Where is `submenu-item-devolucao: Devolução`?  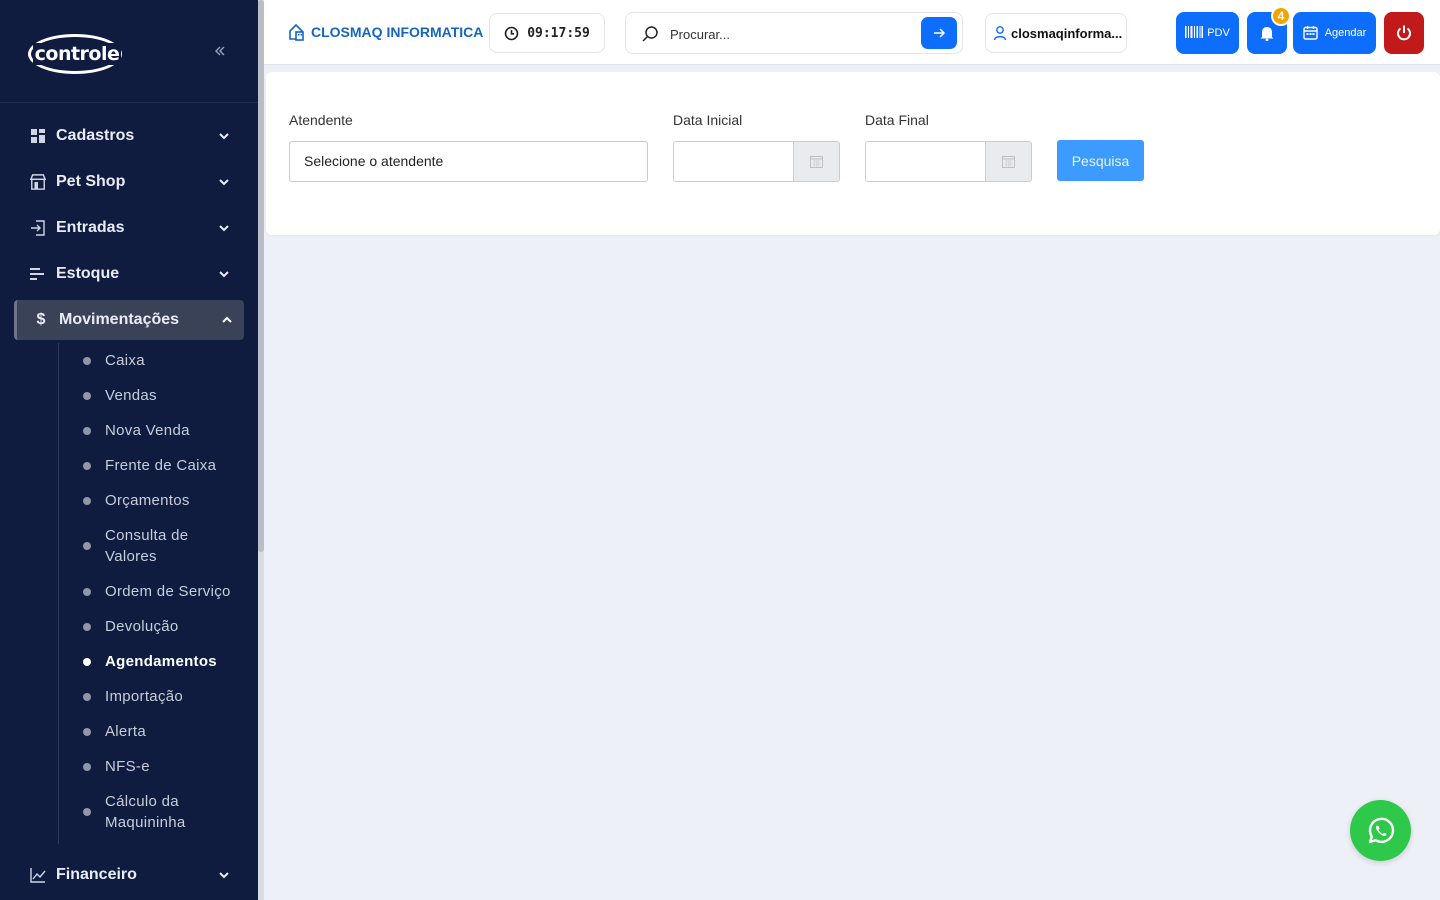 submenu-item-devolucao: Devolução is located at coordinates (158, 626).